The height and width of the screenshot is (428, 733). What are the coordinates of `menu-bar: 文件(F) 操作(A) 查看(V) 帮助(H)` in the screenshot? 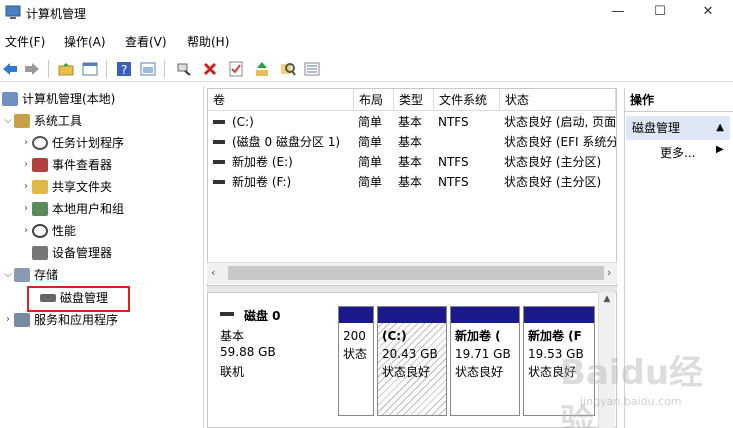 It's located at (366, 41).